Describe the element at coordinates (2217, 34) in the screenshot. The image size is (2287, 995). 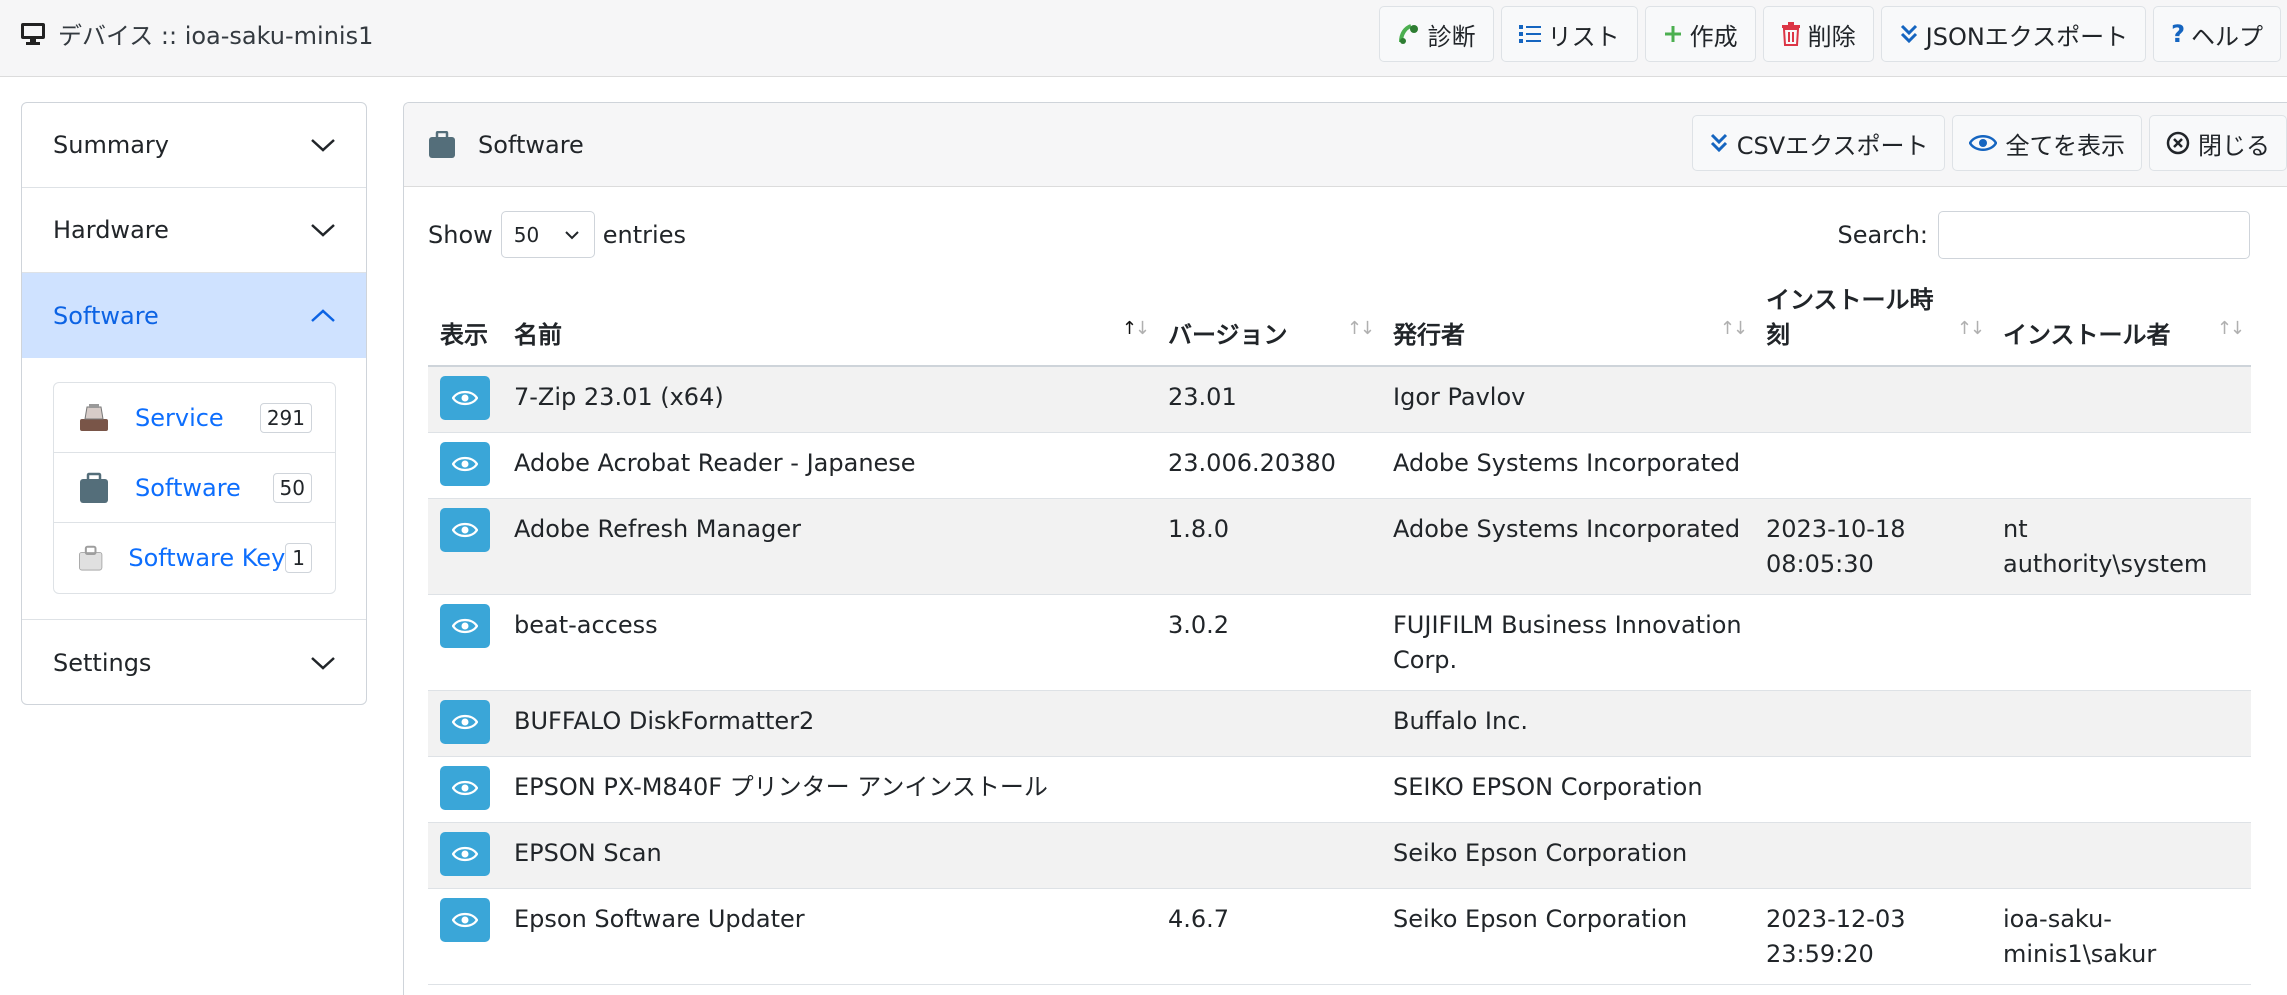
I see `help-button: ? ヘルプ` at that location.